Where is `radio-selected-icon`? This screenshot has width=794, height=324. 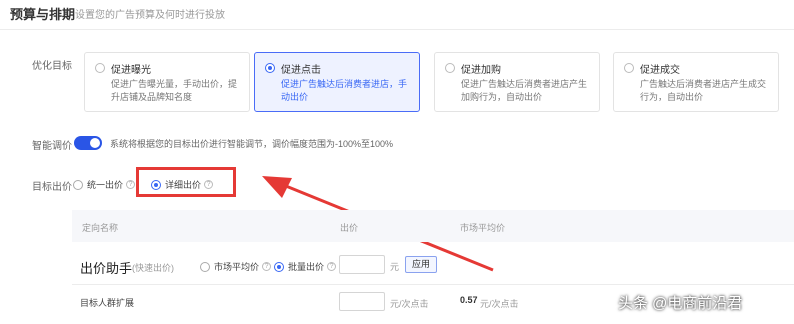 radio-selected-icon is located at coordinates (279, 266).